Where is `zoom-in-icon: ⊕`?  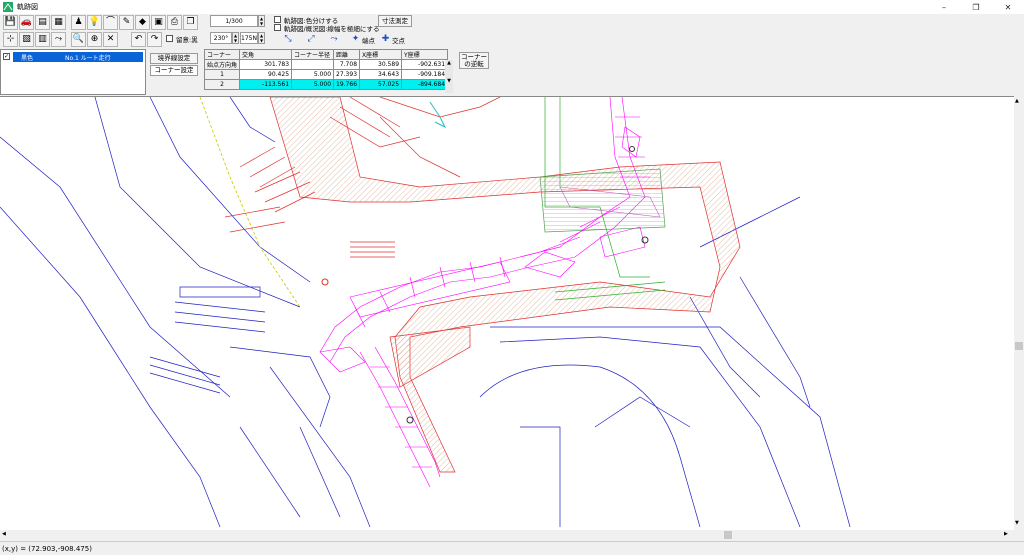 zoom-in-icon: ⊕ is located at coordinates (94, 39).